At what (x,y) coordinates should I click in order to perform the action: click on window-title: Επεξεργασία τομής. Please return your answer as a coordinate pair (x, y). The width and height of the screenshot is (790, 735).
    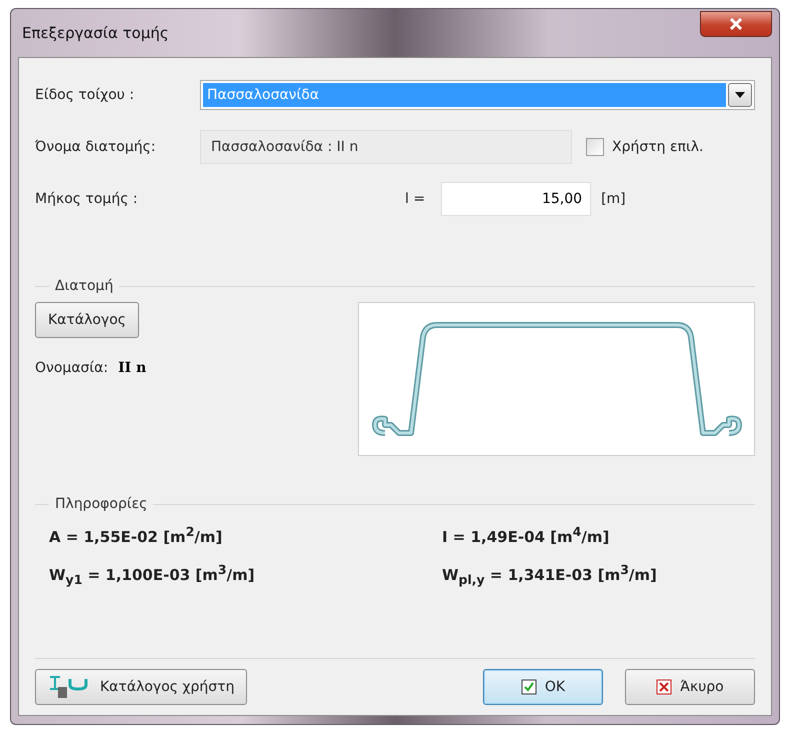
    Looking at the image, I should click on (95, 33).